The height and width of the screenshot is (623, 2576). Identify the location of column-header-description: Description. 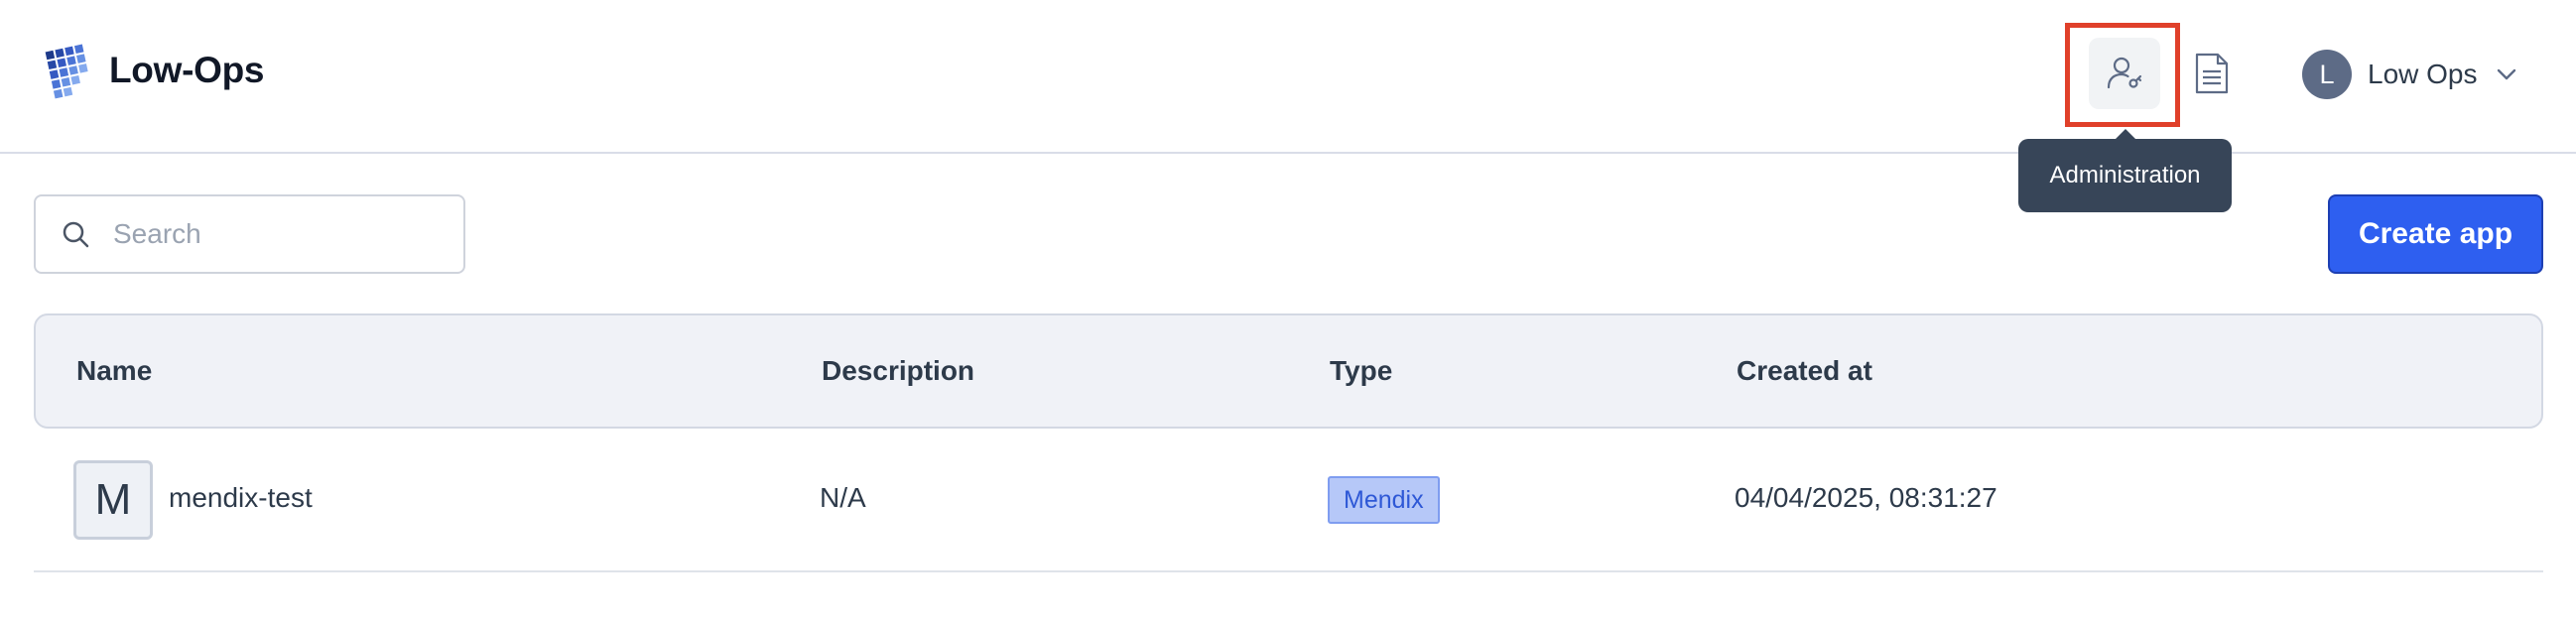
(898, 371).